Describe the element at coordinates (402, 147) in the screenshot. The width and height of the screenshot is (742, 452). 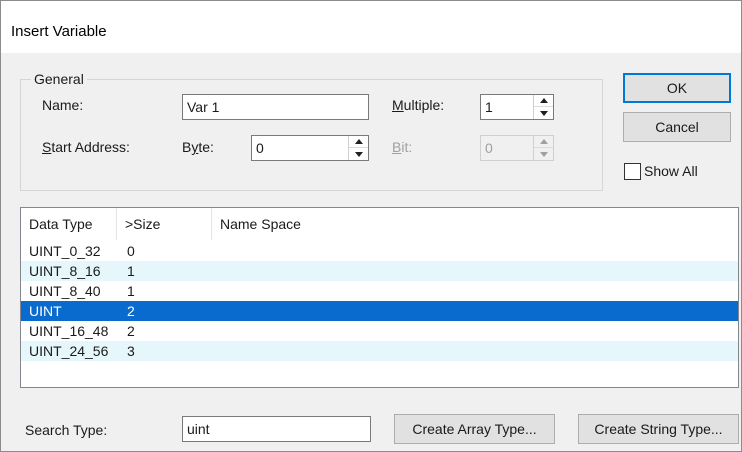
I see `bit-label: Bit:` at that location.